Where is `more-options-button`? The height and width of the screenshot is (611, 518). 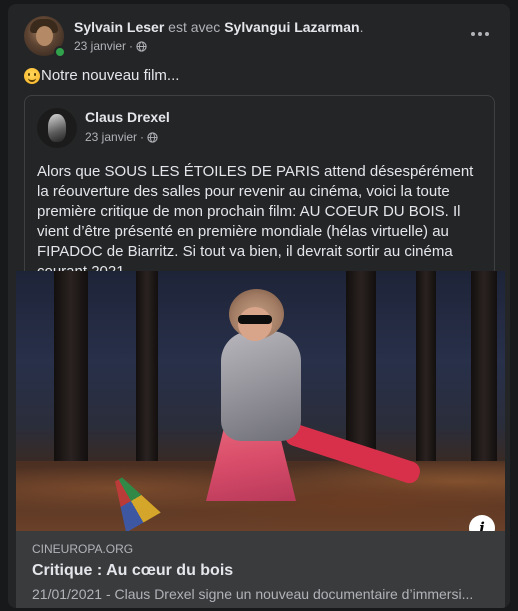 more-options-button is located at coordinates (480, 34).